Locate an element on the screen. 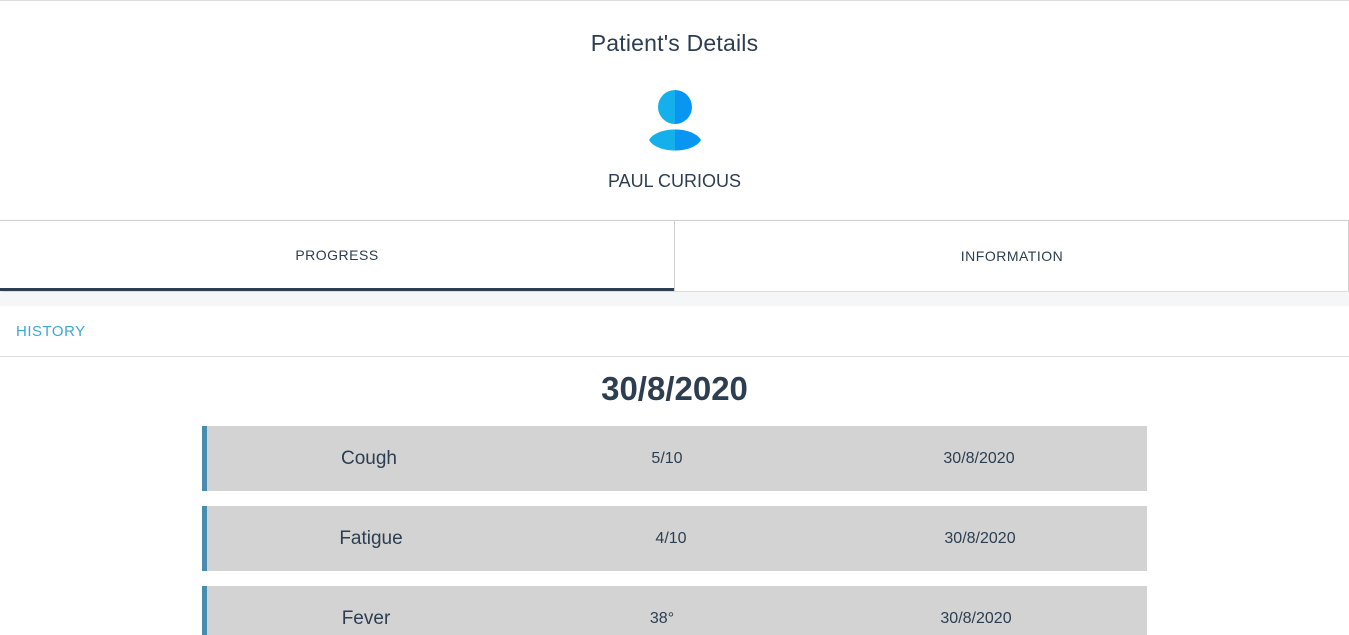  symptom-name: Fatigue is located at coordinates (371, 538).